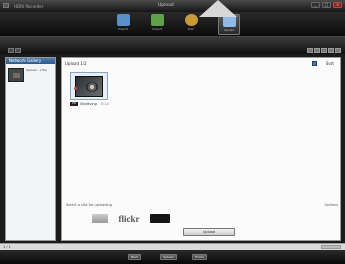  What do you see at coordinates (30, 149) in the screenshot?
I see `left-panel: Network Gallery Upload · 1 file` at bounding box center [30, 149].